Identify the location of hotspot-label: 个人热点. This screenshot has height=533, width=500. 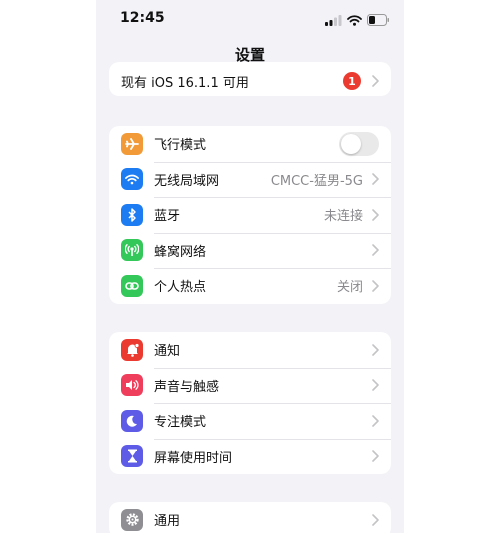
(180, 288).